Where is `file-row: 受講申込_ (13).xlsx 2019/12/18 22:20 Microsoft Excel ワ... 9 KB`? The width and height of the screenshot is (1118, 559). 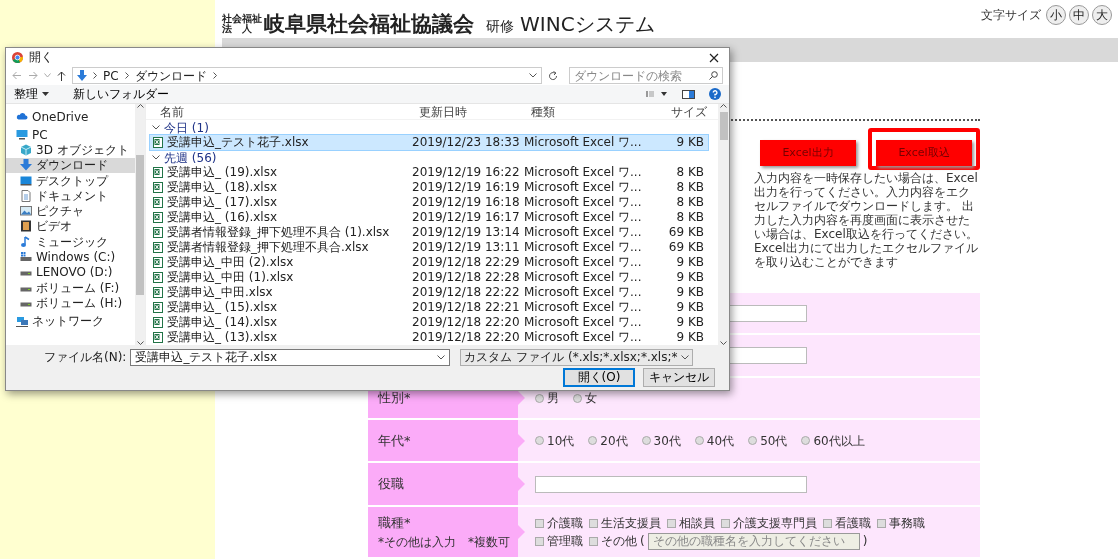 file-row: 受講申込_ (13).xlsx 2019/12/18 22:20 Microsoft Excel ワ... 9 KB is located at coordinates (429, 337).